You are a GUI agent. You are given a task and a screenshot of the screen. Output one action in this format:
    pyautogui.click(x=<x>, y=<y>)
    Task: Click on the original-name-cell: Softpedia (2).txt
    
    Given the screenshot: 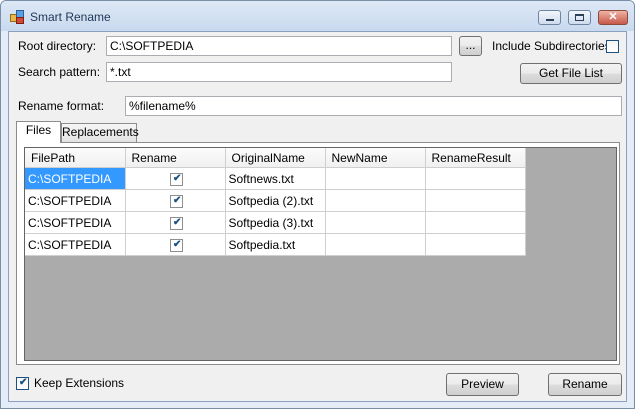 What is the action you would take?
    pyautogui.click(x=275, y=200)
    